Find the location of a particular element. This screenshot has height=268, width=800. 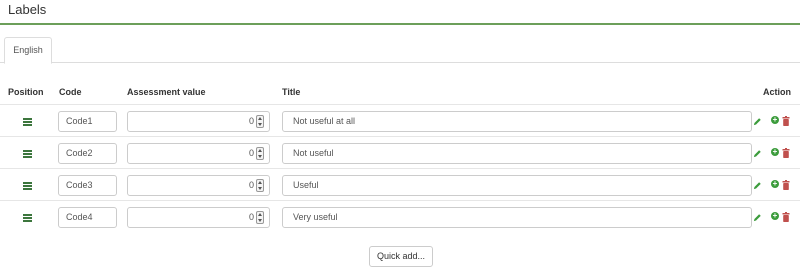

column-header-action: Action is located at coordinates (777, 92).